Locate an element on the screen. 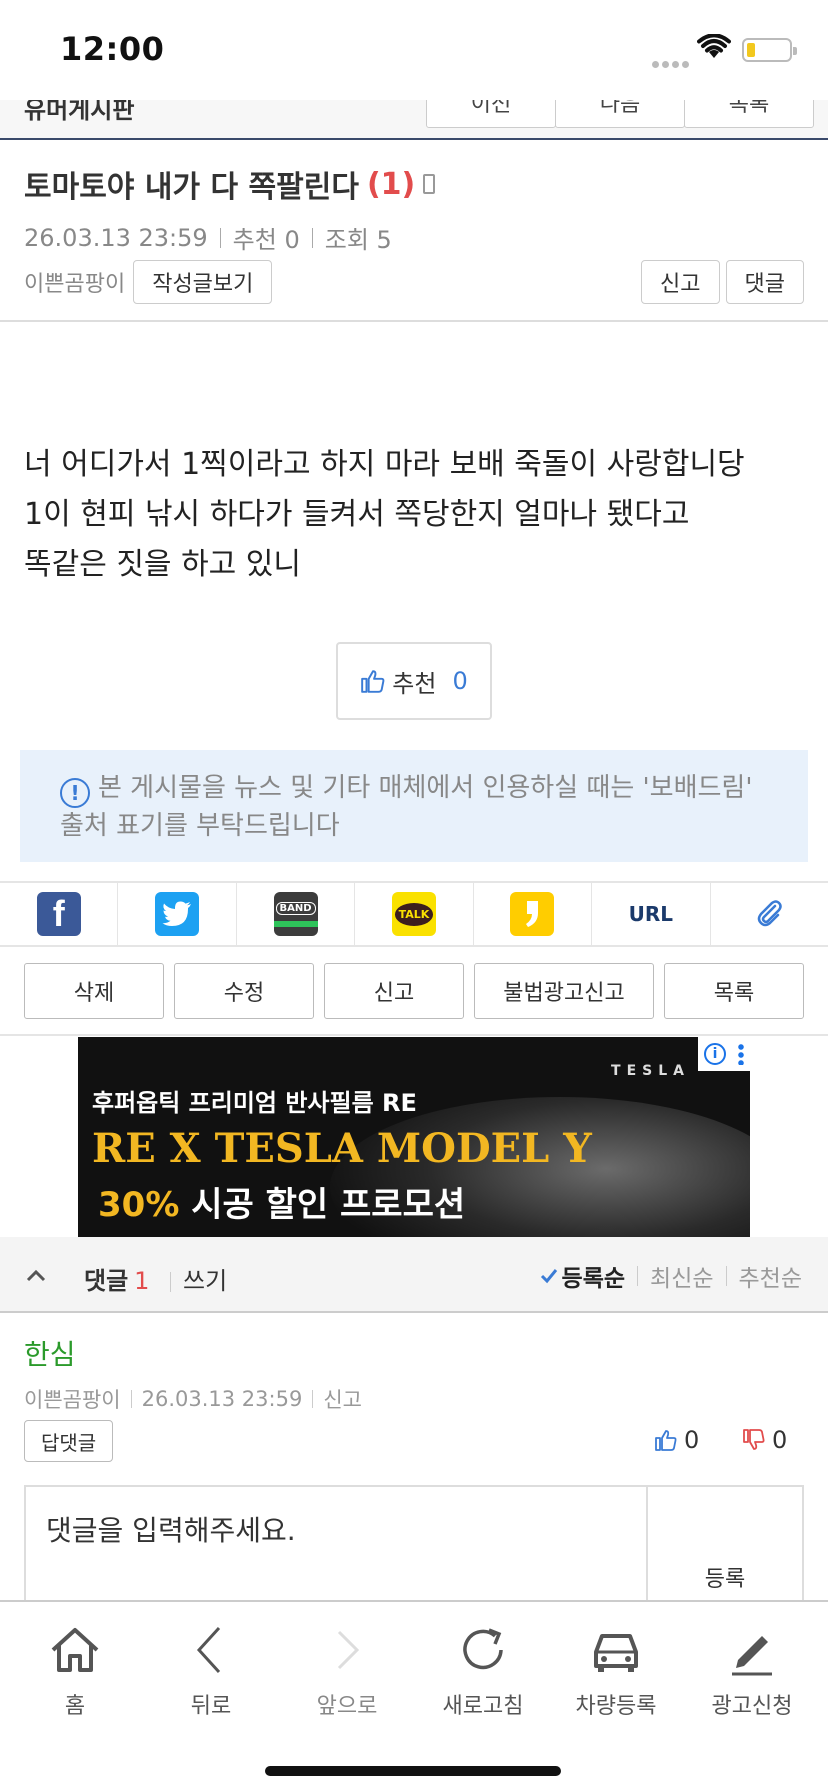 The image size is (828, 1792). status-time: 12:00 is located at coordinates (112, 49).